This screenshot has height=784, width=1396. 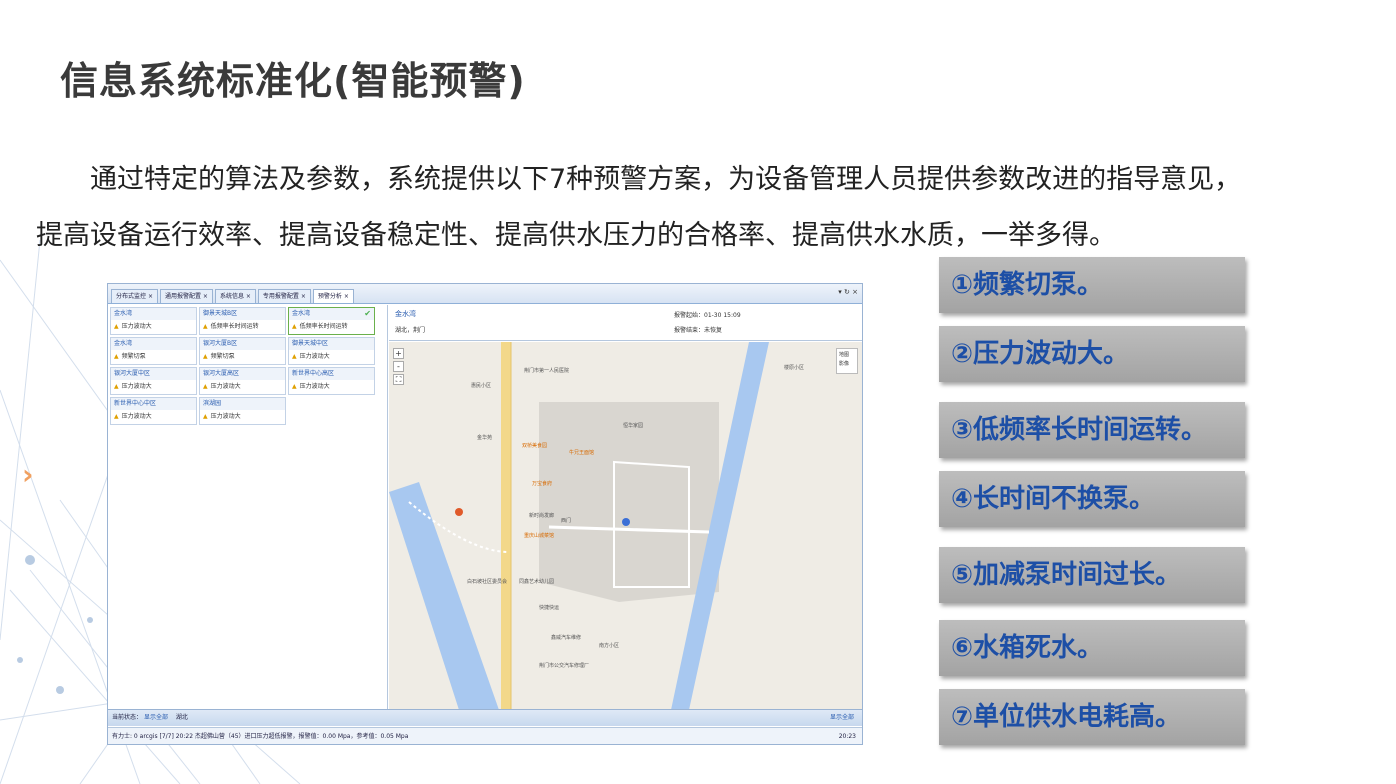 I want to click on station-card: 御景天城中区 ▲ 压力波动大, so click(x=331, y=351).